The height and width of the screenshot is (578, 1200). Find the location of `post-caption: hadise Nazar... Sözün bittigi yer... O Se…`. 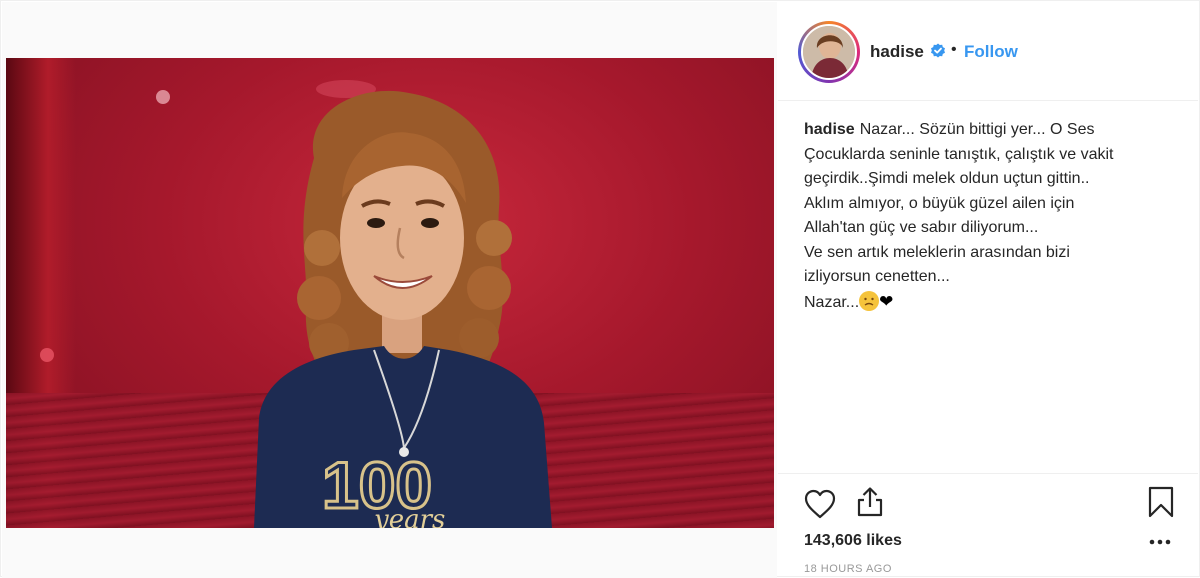

post-caption: hadise Nazar... Sözün bittigi yer... O Se… is located at coordinates (984, 216).